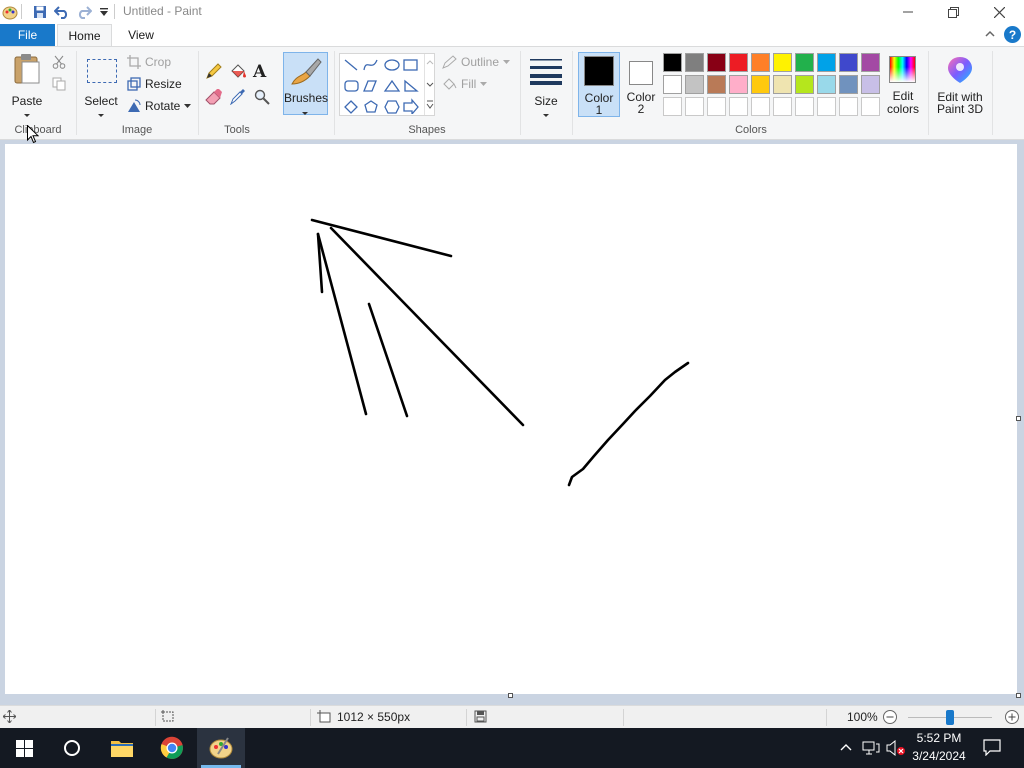 This screenshot has height=768, width=1024. Describe the element at coordinates (237, 98) in the screenshot. I see `color-picker-icon` at that location.